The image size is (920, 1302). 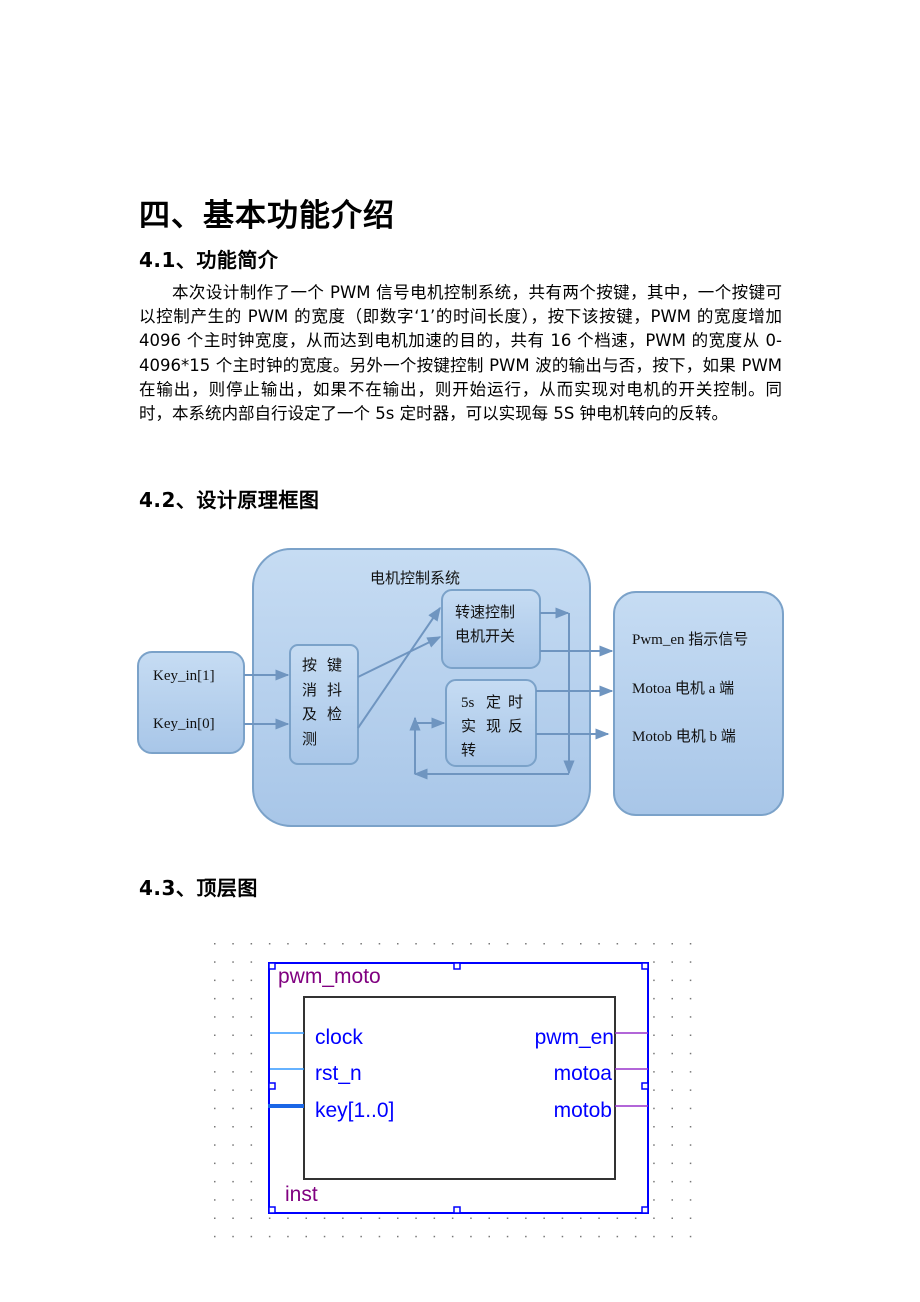 I want to click on timer-char: 转, so click(x=468, y=750).